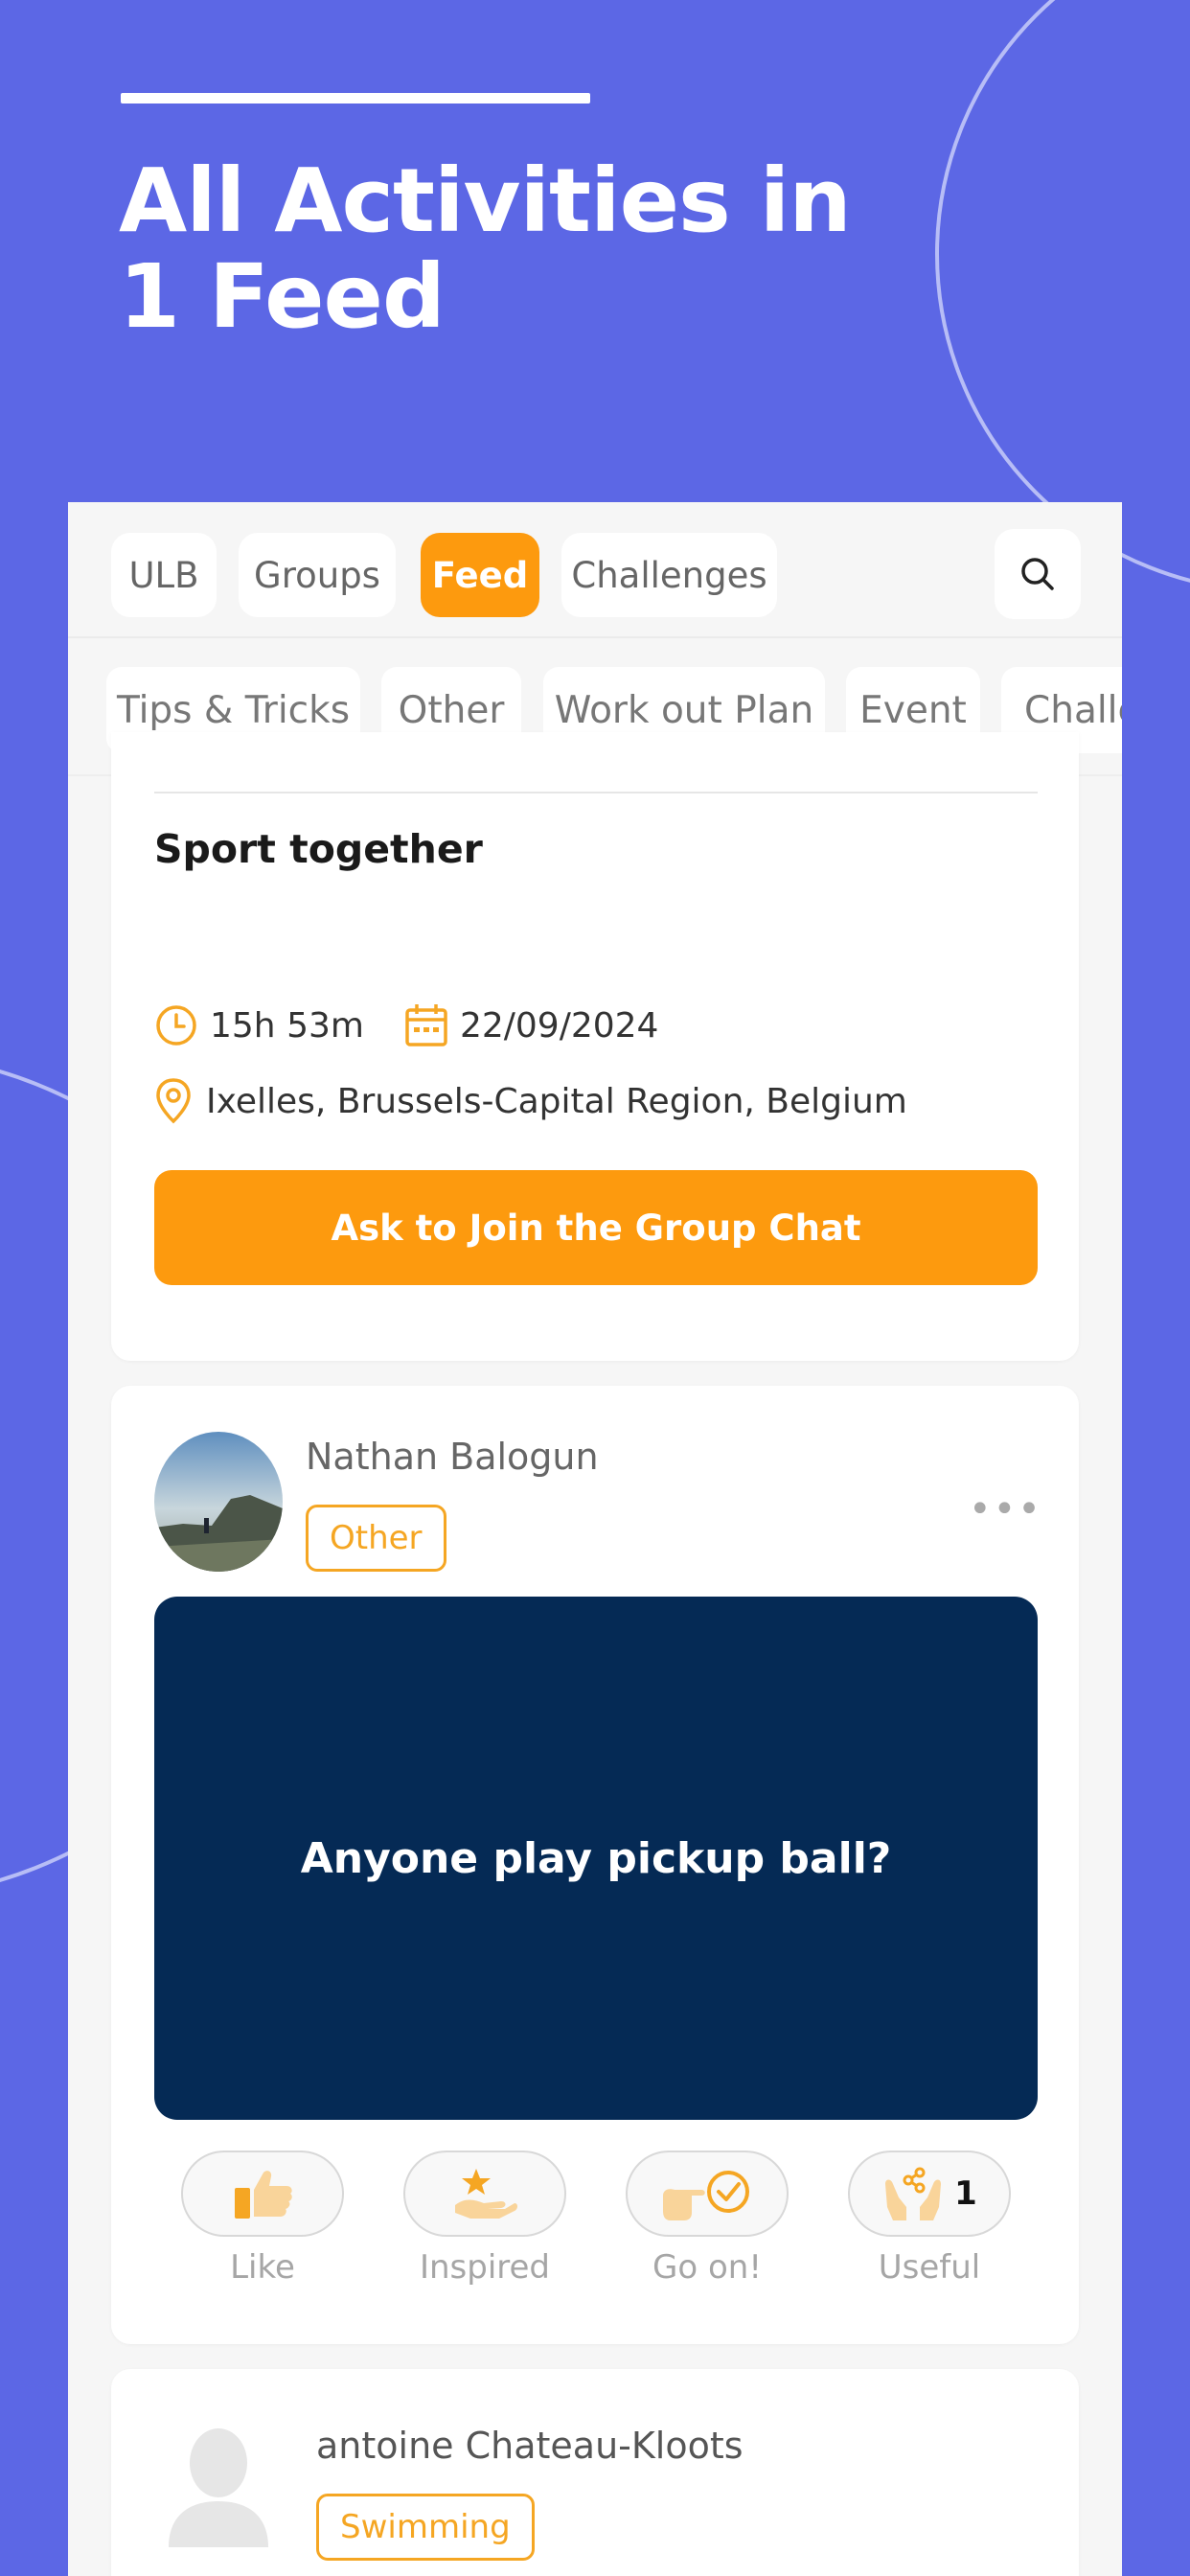  I want to click on pointing-check-icon, so click(706, 2195).